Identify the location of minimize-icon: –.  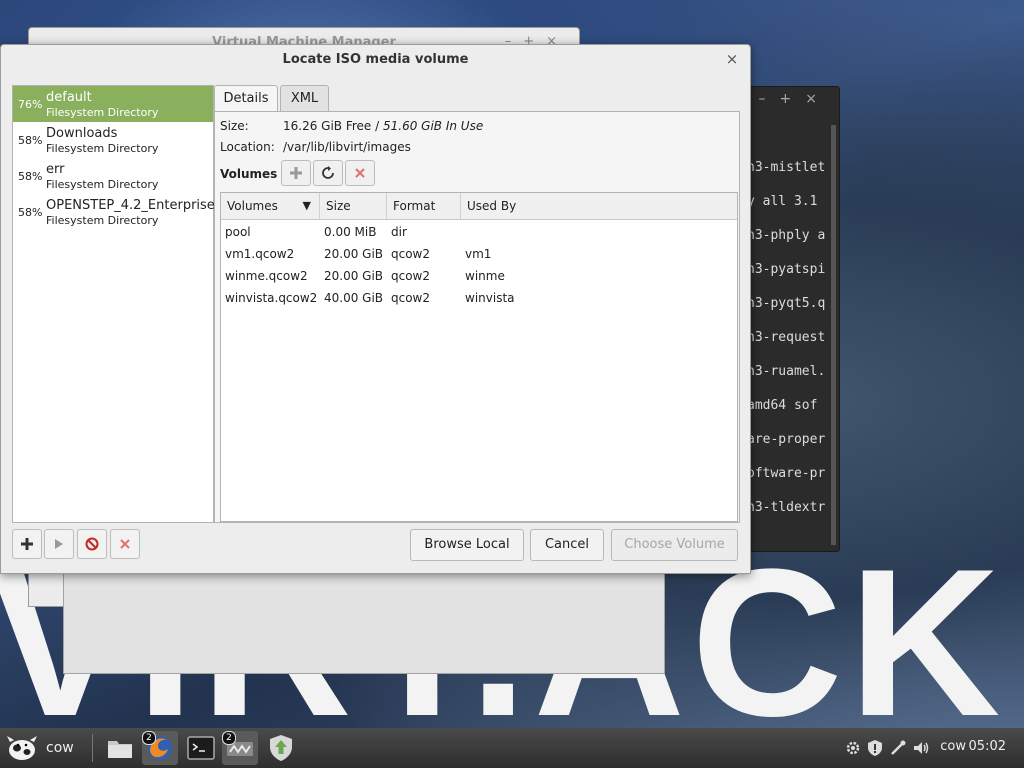
(769, 99).